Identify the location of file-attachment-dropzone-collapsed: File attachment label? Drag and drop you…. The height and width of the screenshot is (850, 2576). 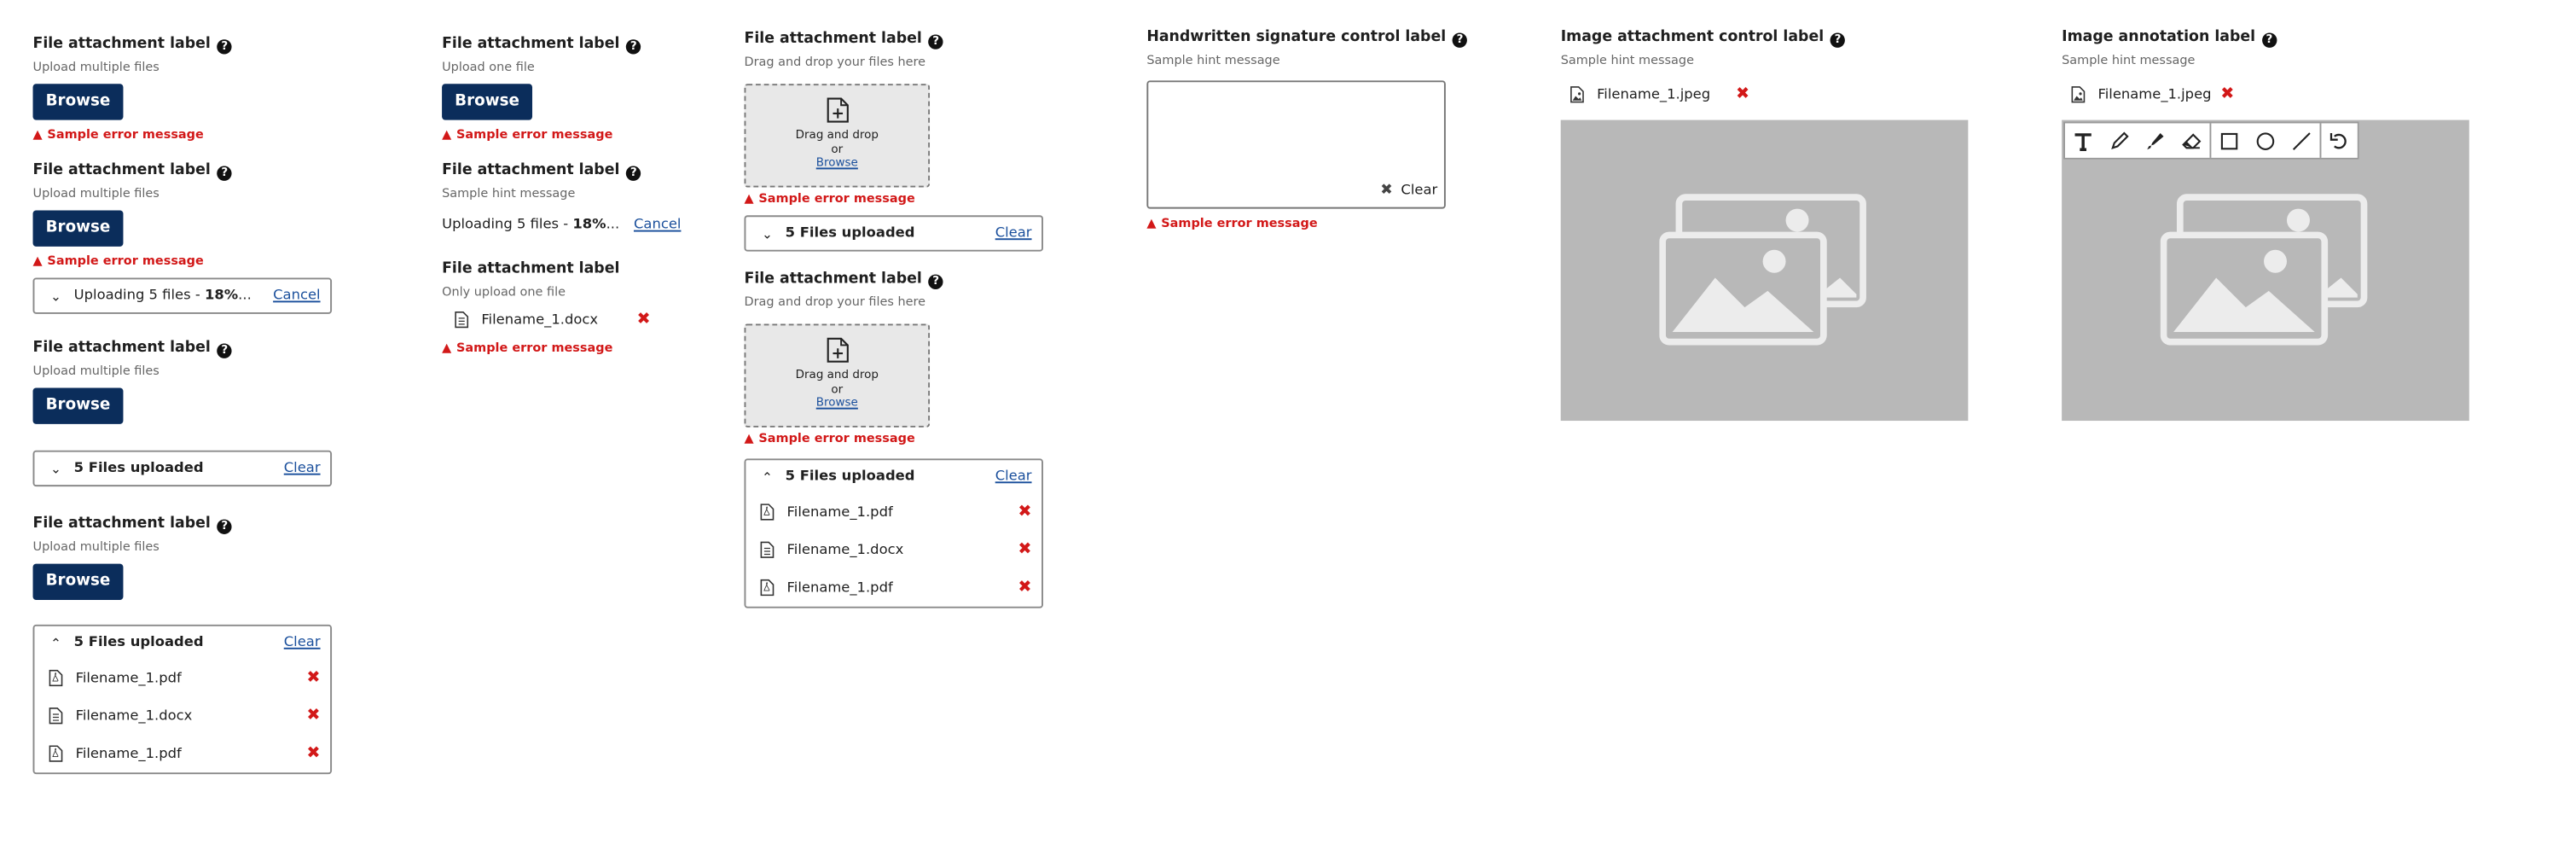
(894, 141).